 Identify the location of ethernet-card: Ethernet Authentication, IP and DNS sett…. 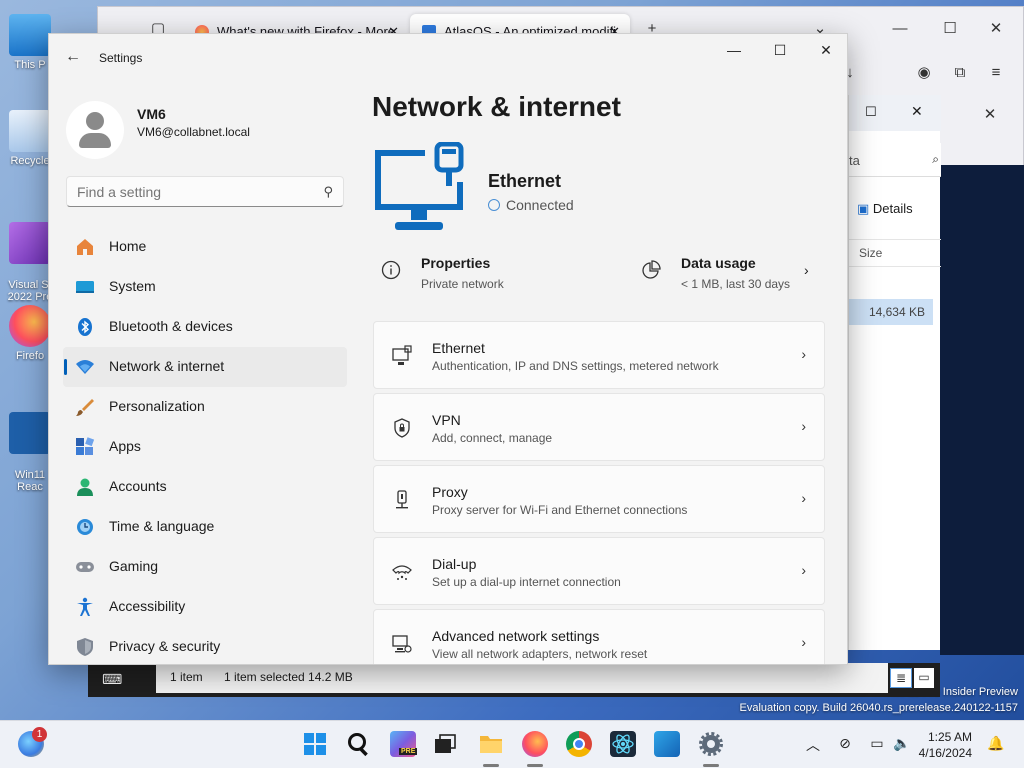
(599, 355).